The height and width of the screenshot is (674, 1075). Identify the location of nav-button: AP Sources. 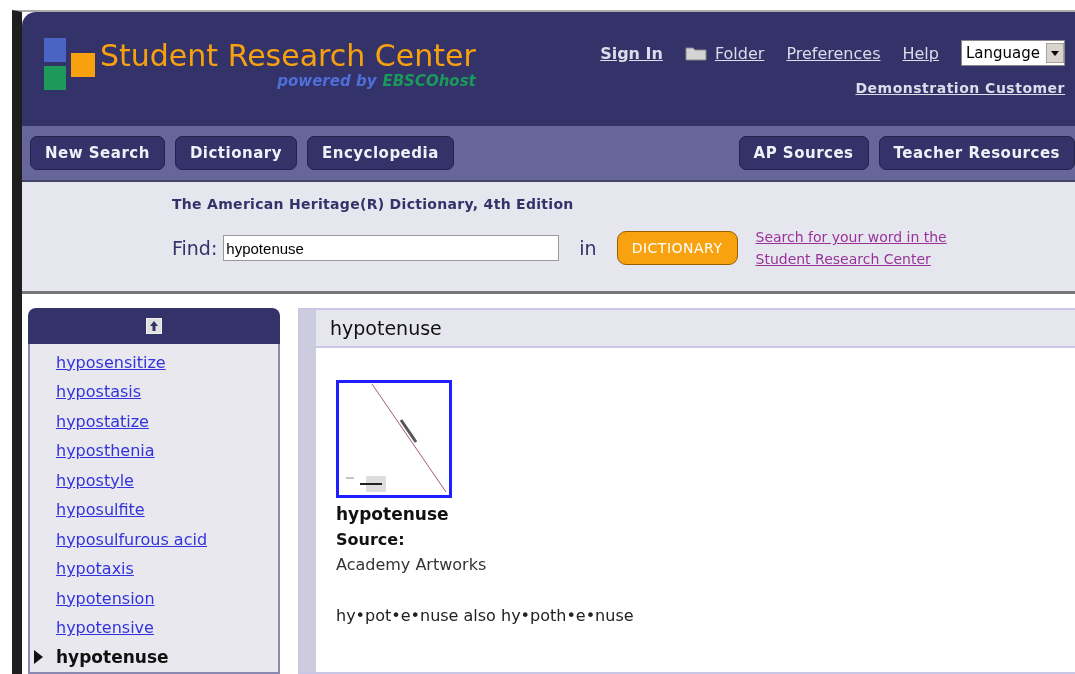
(803, 153).